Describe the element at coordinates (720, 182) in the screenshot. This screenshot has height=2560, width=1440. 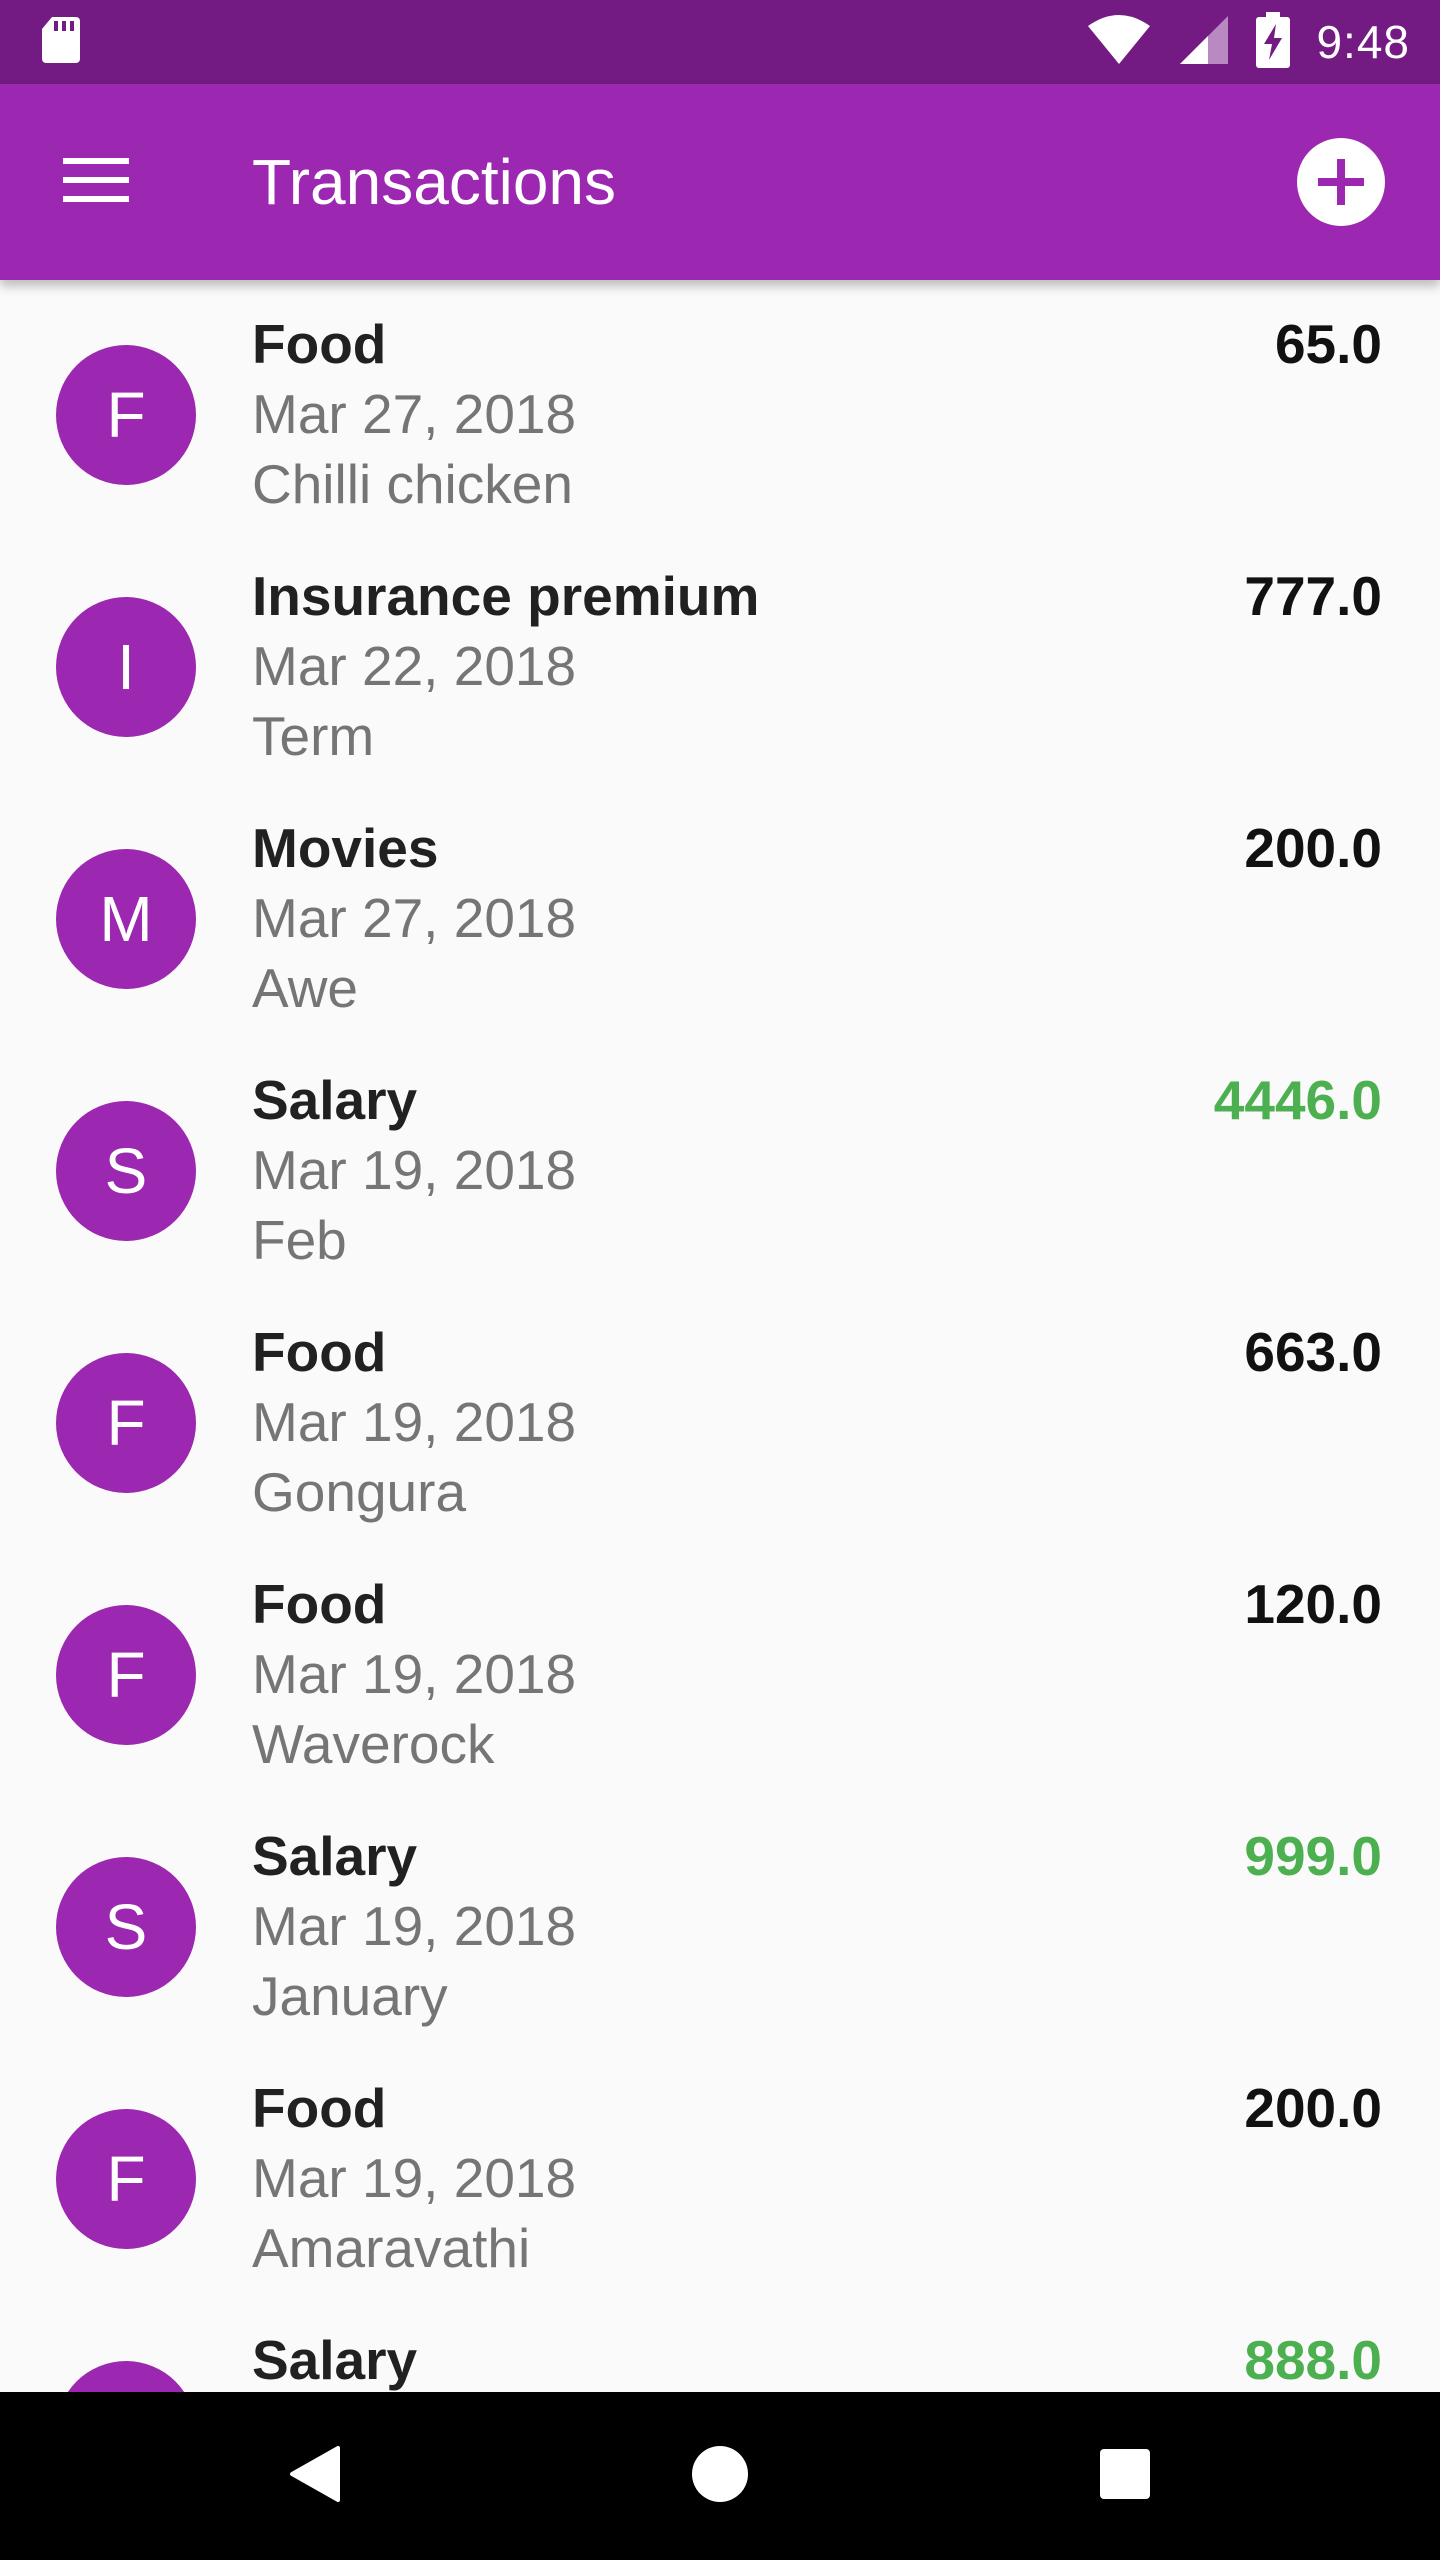
I see `app-bar: Transactions` at that location.